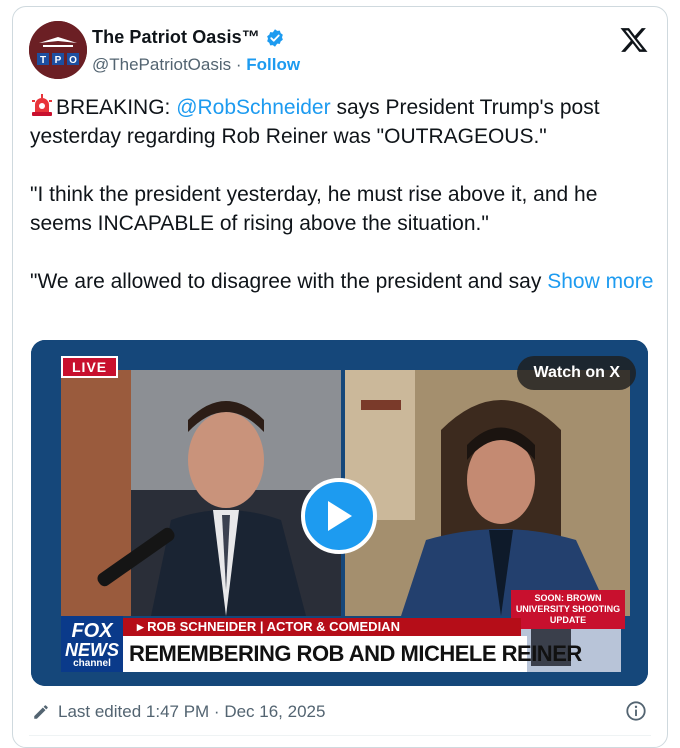 The image size is (680, 748). What do you see at coordinates (161, 64) in the screenshot?
I see `author-handle: @ThePatriotOasis` at bounding box center [161, 64].